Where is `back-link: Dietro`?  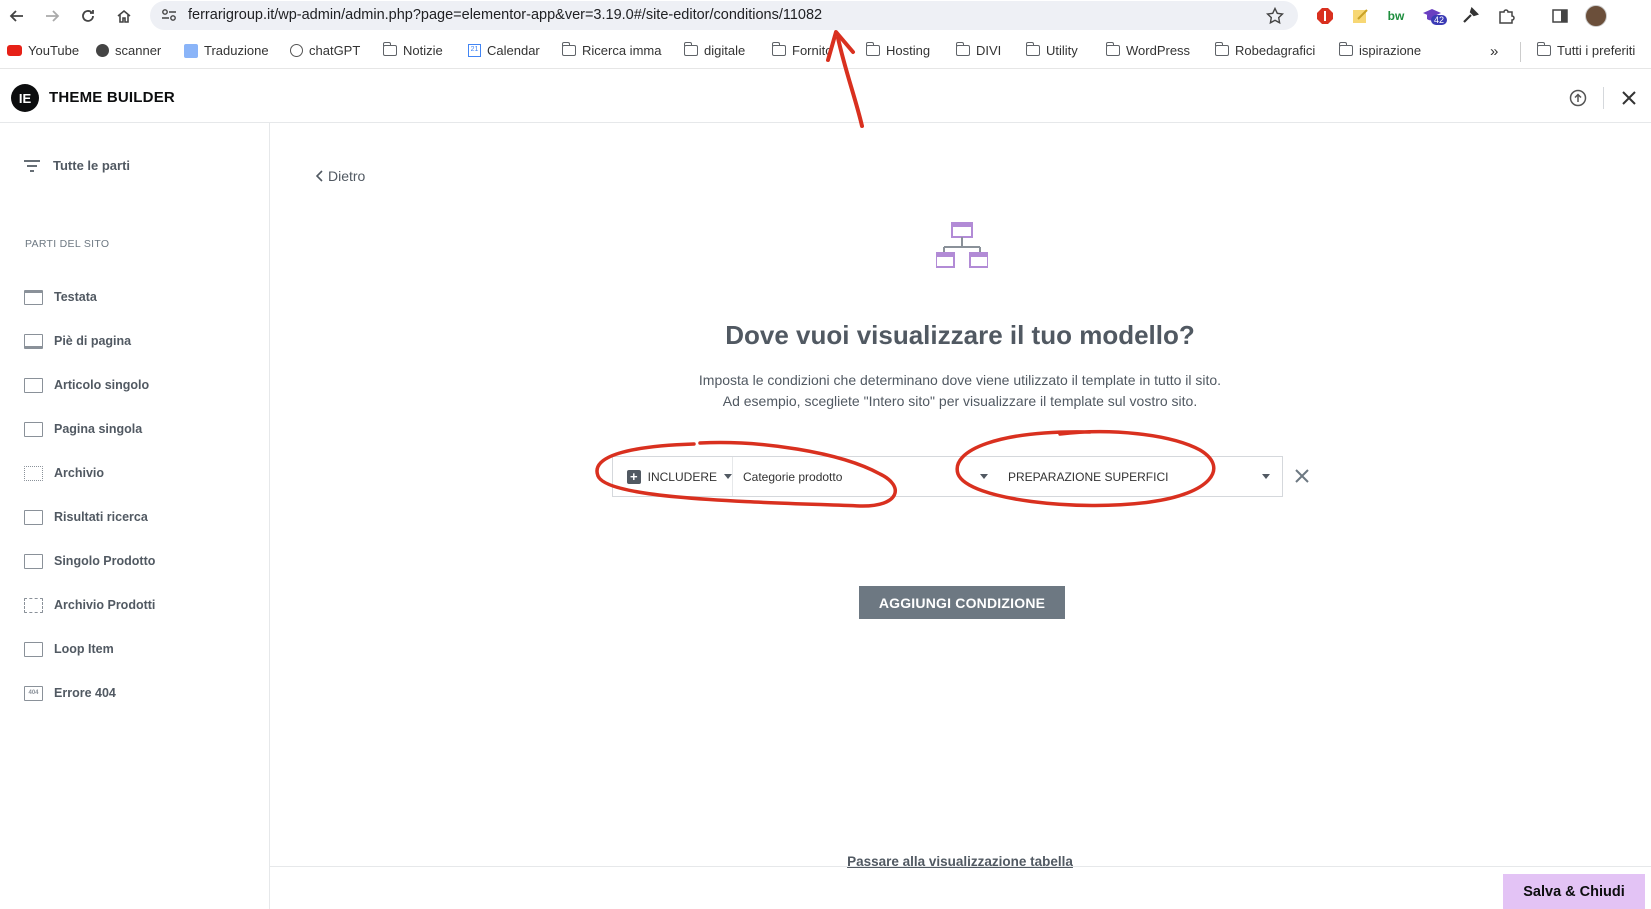 back-link: Dietro is located at coordinates (340, 176).